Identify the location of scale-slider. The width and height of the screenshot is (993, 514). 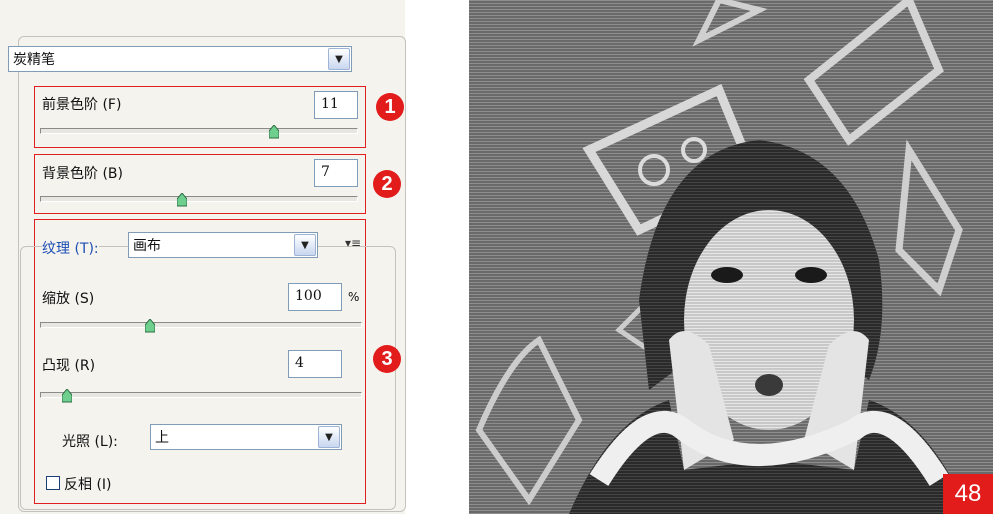
(201, 325).